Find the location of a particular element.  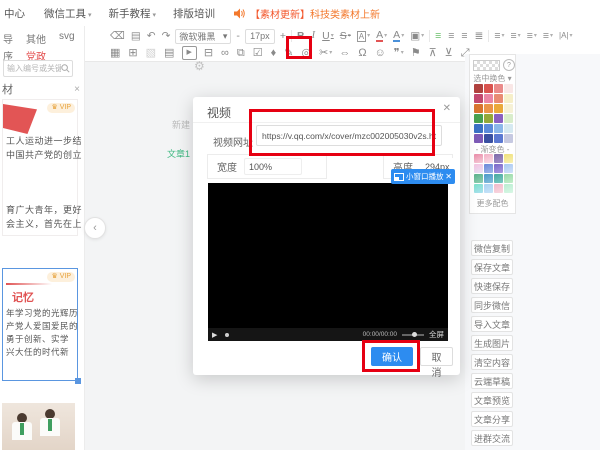

todo-icon: ☑ is located at coordinates (258, 53).